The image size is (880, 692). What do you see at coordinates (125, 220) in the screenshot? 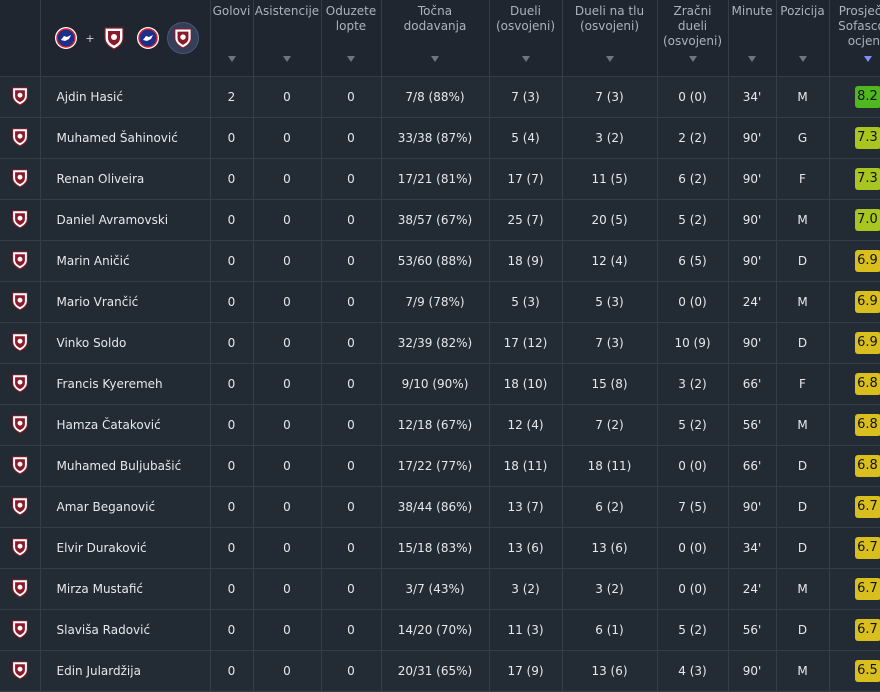
I see `player-name: Daniel Avramovski` at bounding box center [125, 220].